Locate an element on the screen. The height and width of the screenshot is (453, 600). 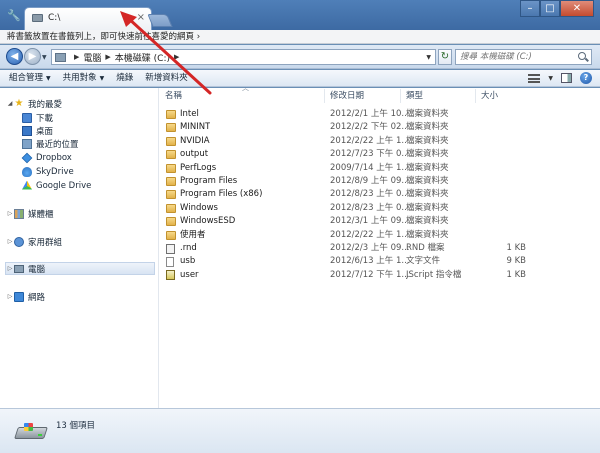
windows-logo-icon is located at coordinates (28, 427).